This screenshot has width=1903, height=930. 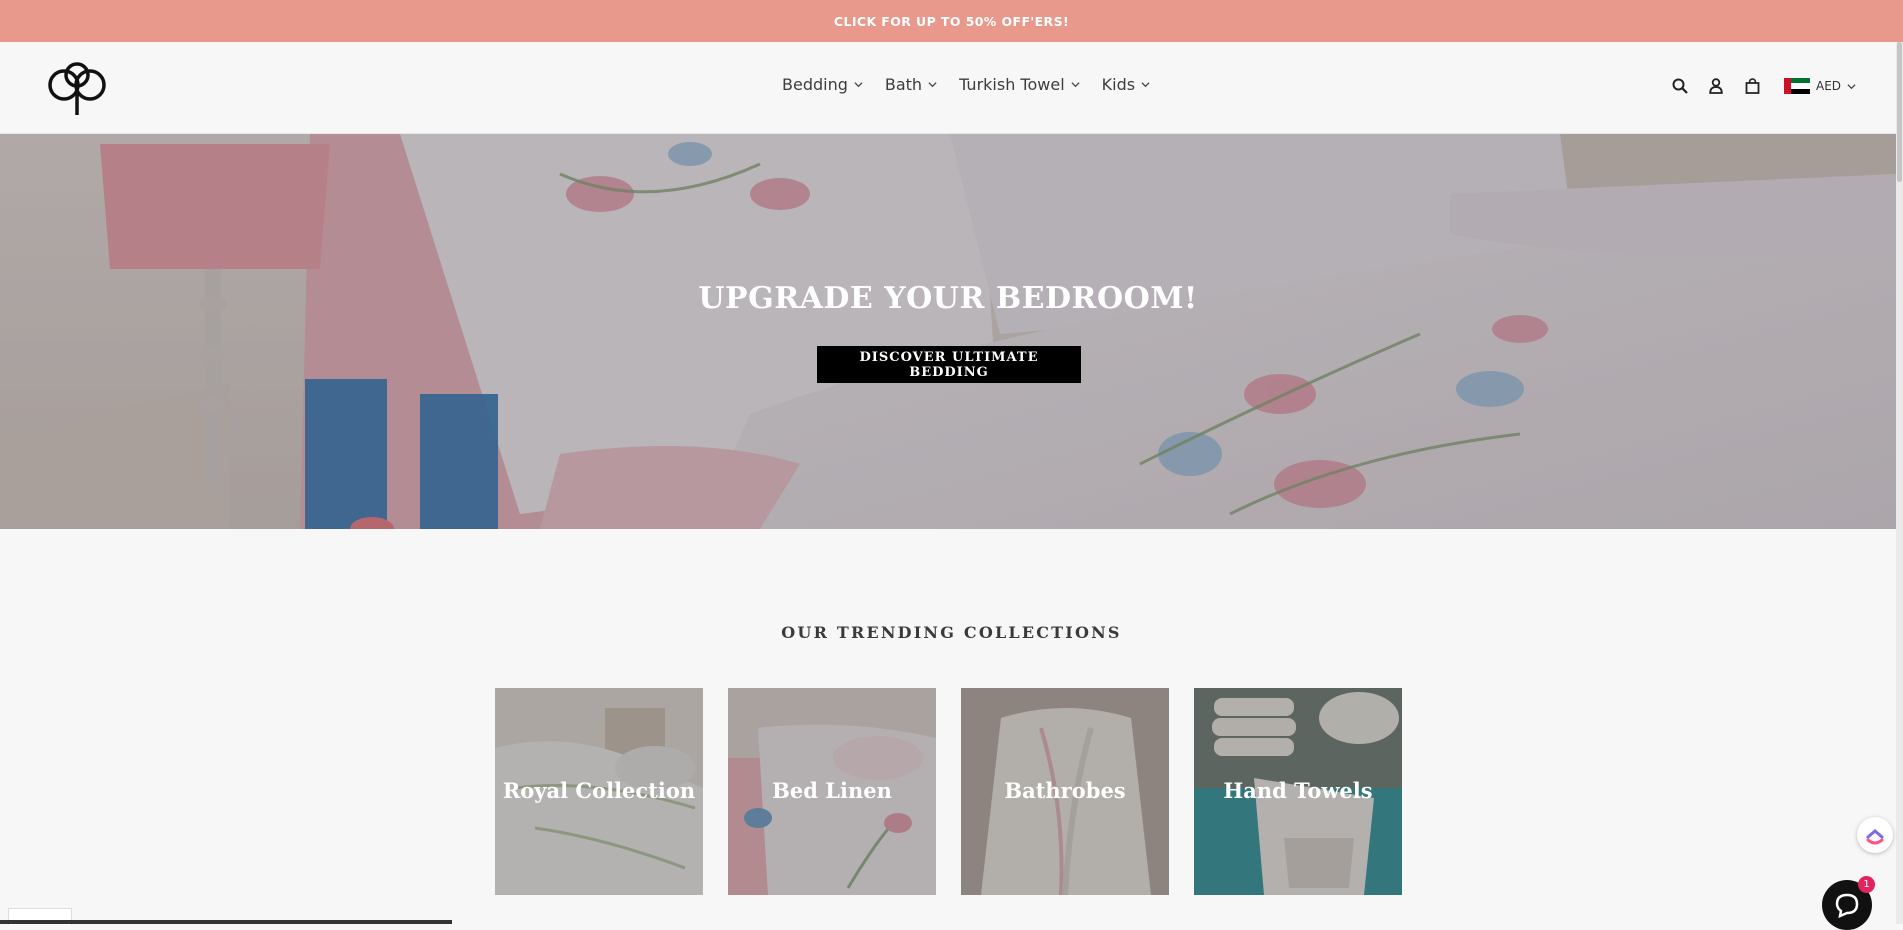 What do you see at coordinates (1899, 483) in the screenshot?
I see `page-scrollbar` at bounding box center [1899, 483].